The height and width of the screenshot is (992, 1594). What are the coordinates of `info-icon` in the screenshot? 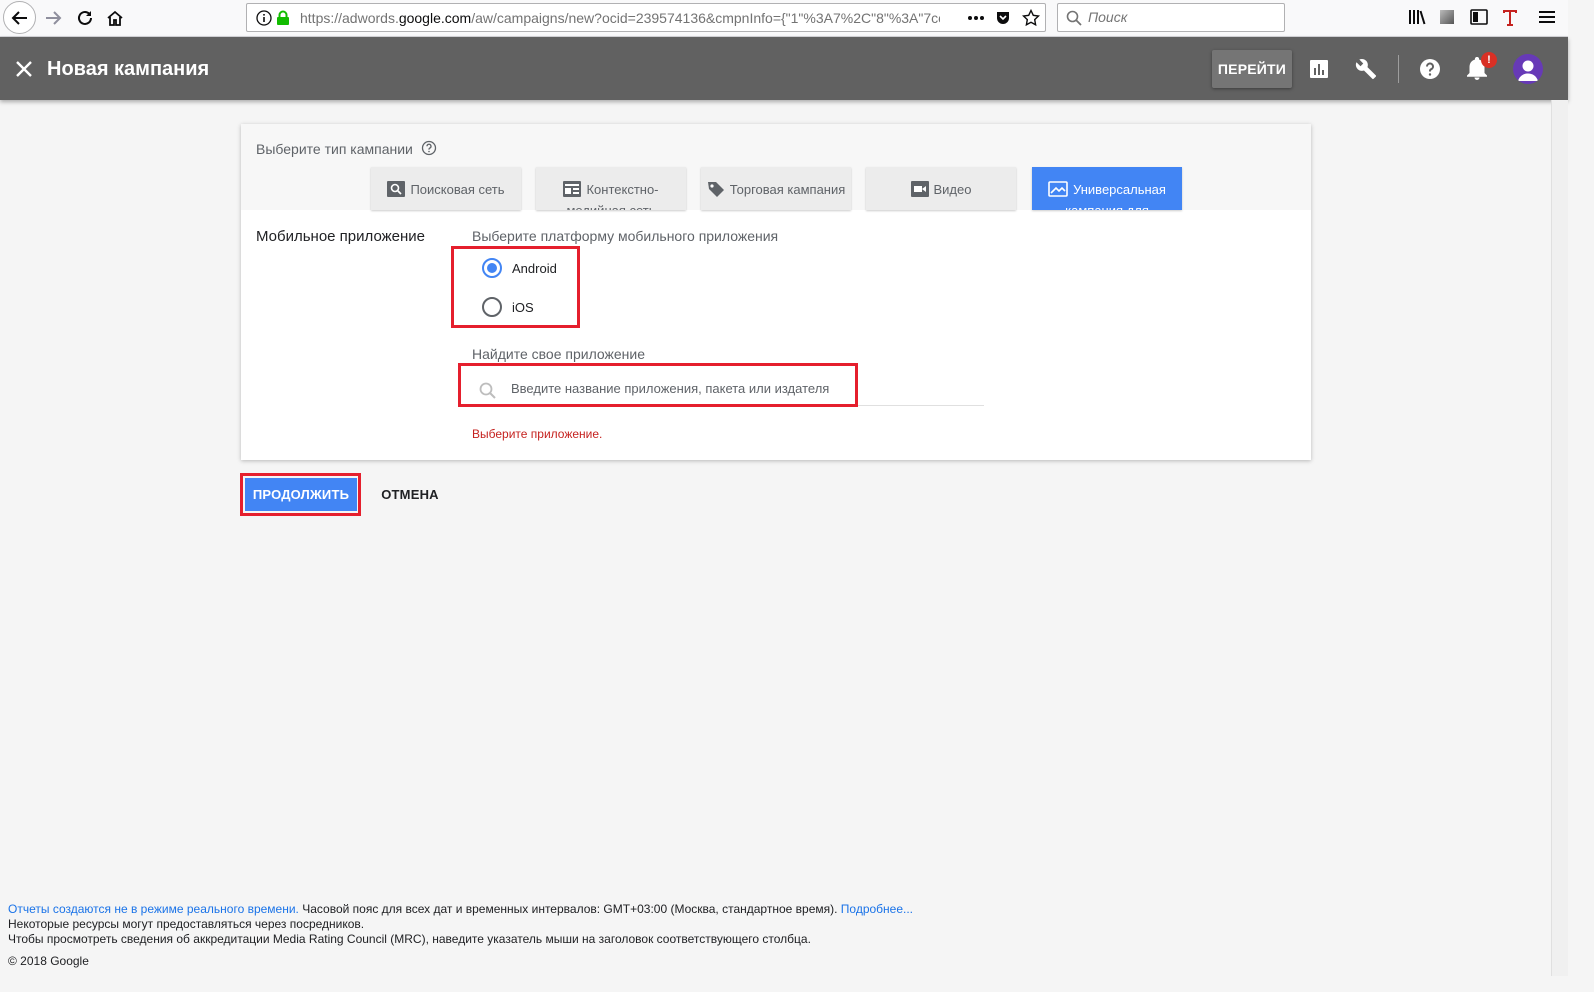 It's located at (264, 18).